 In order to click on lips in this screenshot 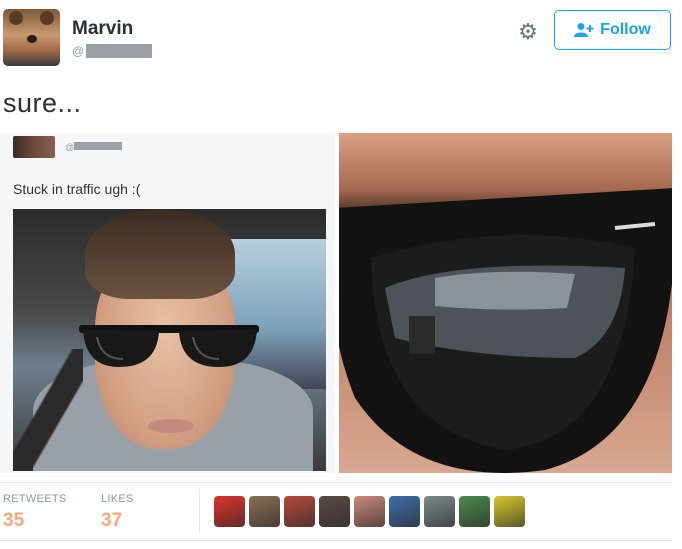, I will do `click(171, 426)`.